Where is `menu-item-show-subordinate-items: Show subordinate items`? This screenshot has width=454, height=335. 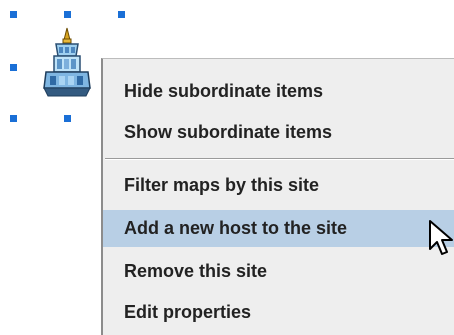 menu-item-show-subordinate-items: Show subordinate items is located at coordinates (278, 132).